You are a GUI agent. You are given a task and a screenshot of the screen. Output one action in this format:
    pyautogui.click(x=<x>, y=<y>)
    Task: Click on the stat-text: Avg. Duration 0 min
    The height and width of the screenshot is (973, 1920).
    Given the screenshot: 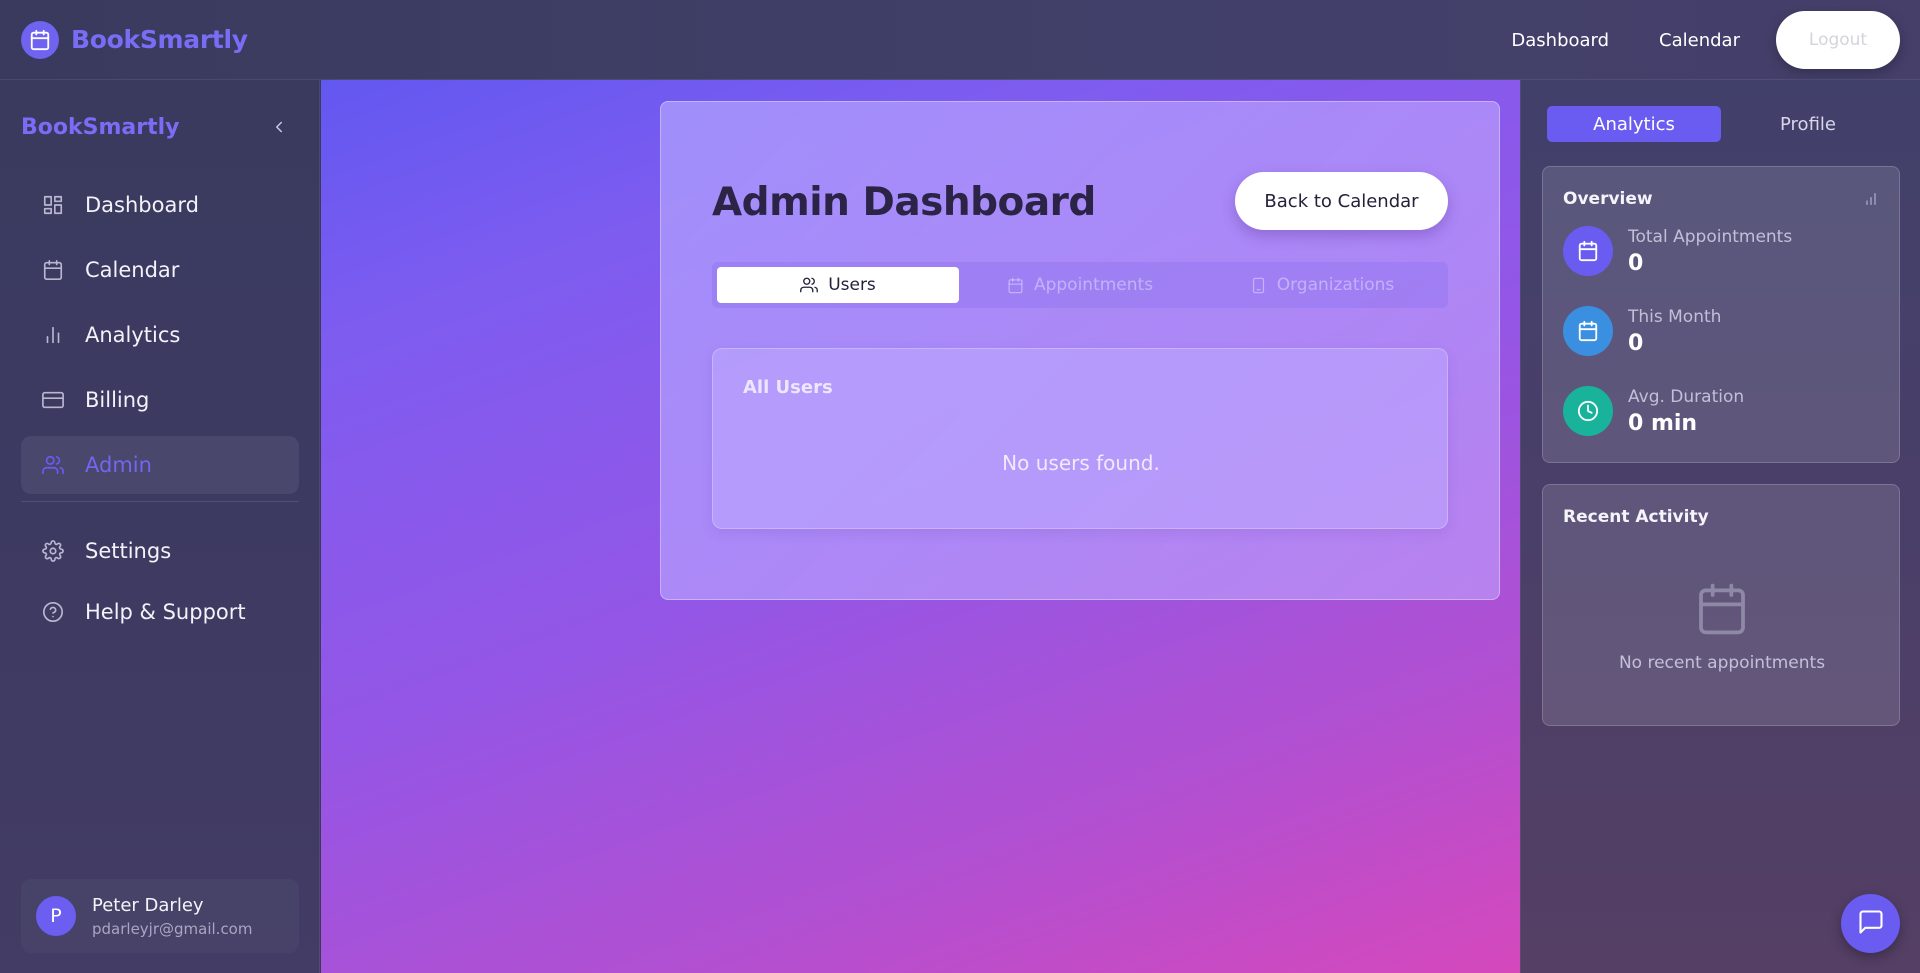 What is the action you would take?
    pyautogui.click(x=1686, y=411)
    